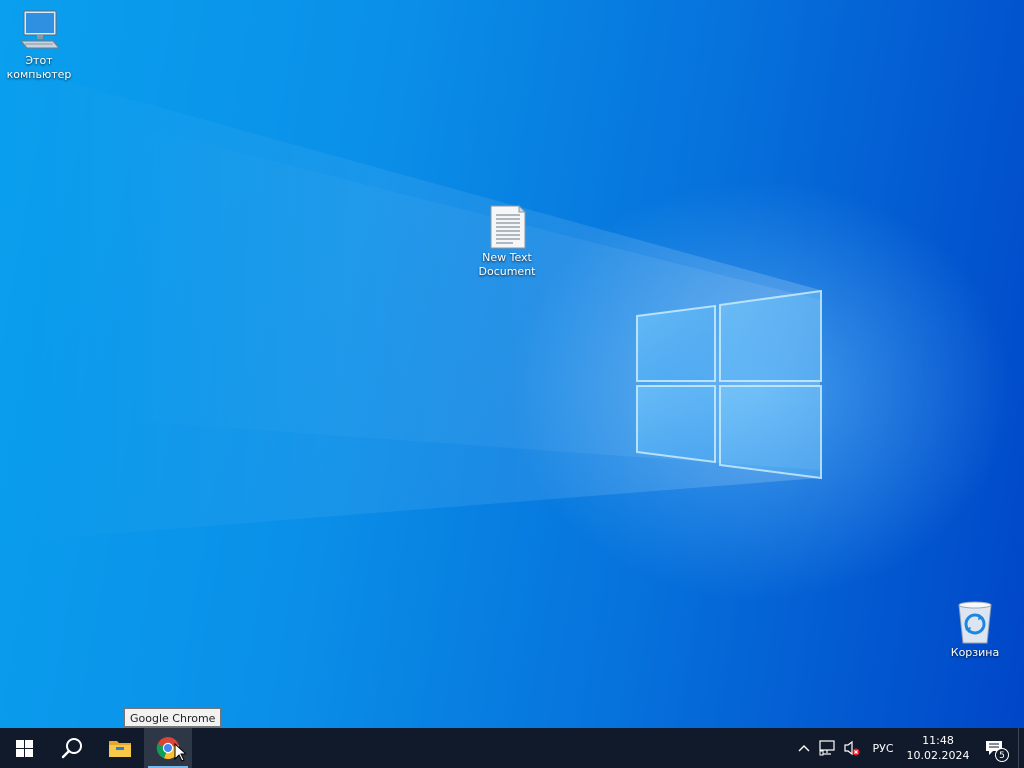 This screenshot has width=1024, height=768. I want to click on action-center-button: 5, so click(994, 748).